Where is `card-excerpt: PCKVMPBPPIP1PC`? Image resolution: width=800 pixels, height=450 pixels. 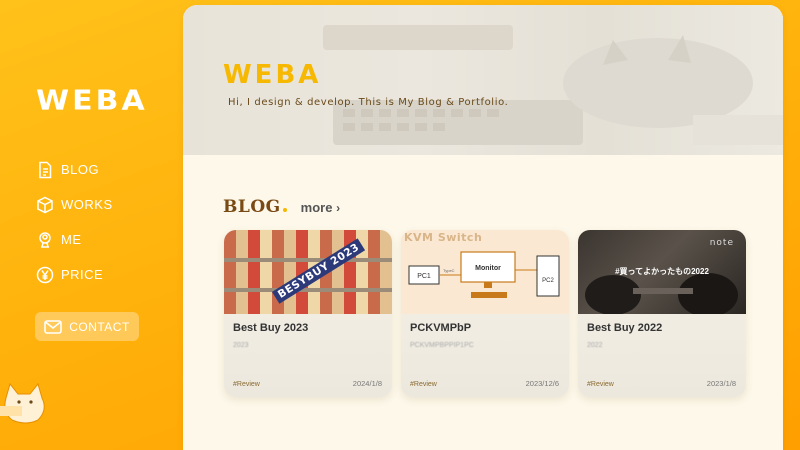 card-excerpt: PCKVMPBPPIP1PC is located at coordinates (442, 345).